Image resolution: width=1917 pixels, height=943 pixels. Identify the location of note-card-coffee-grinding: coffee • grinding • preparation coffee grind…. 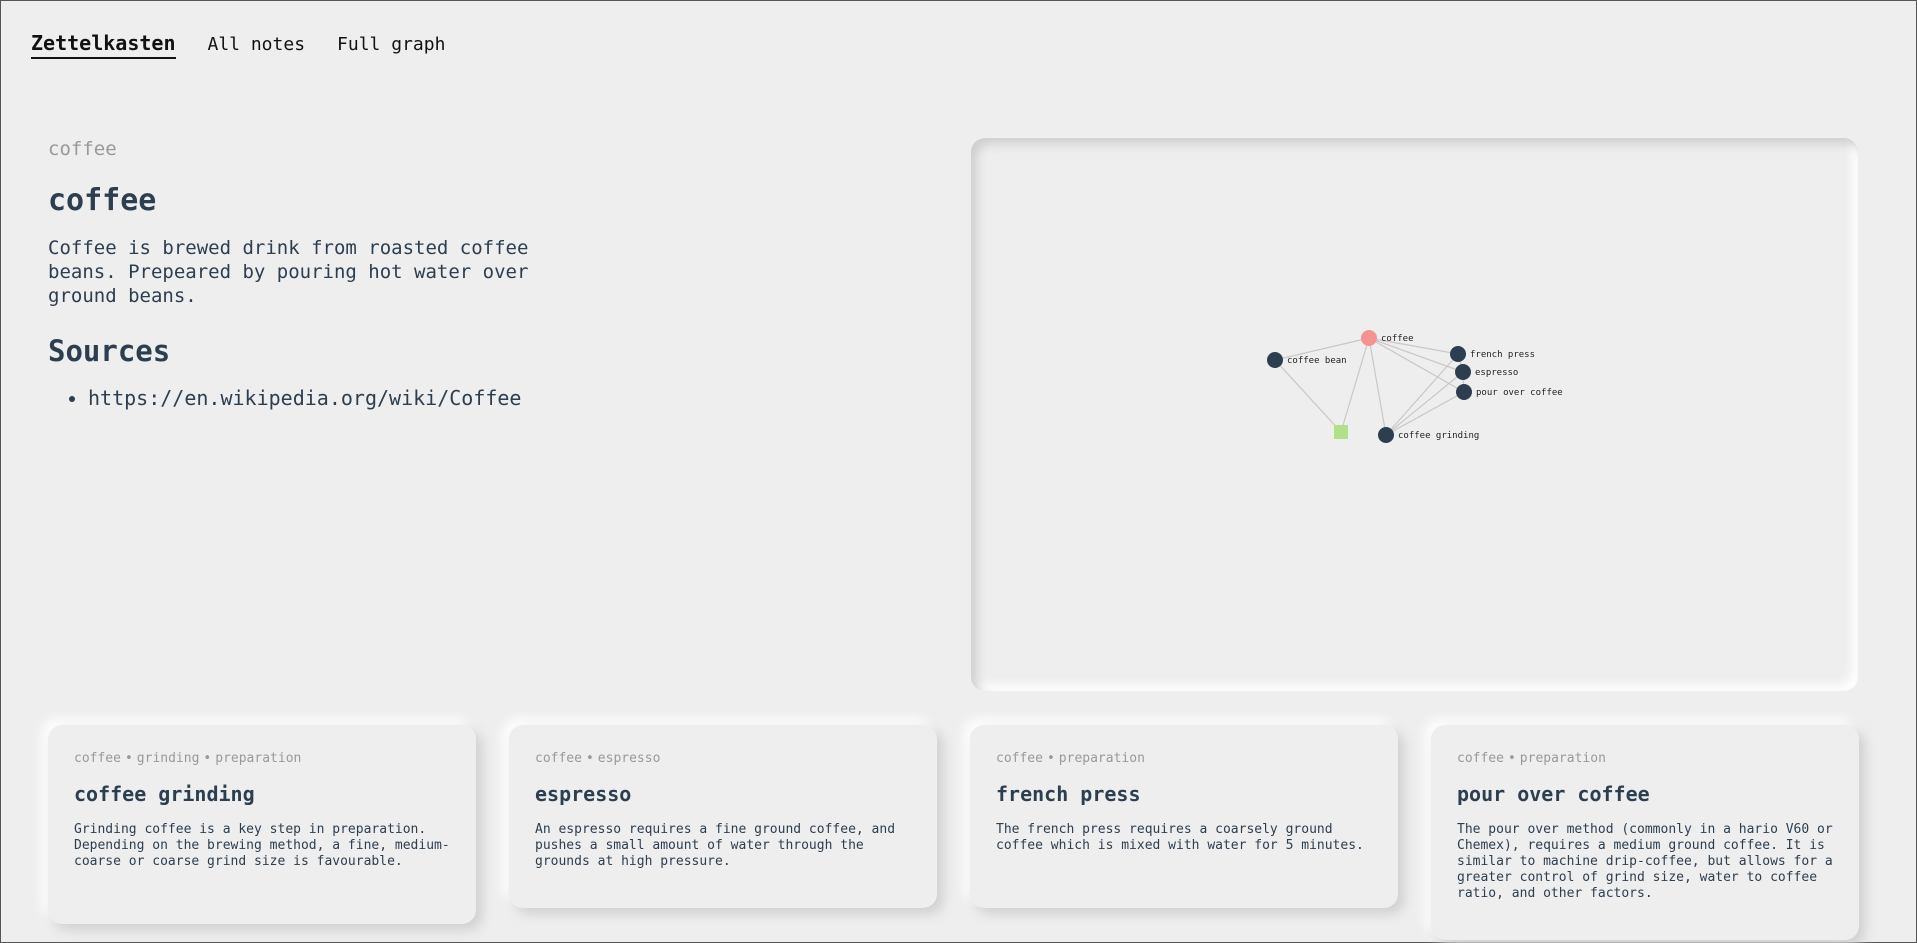
(262, 824).